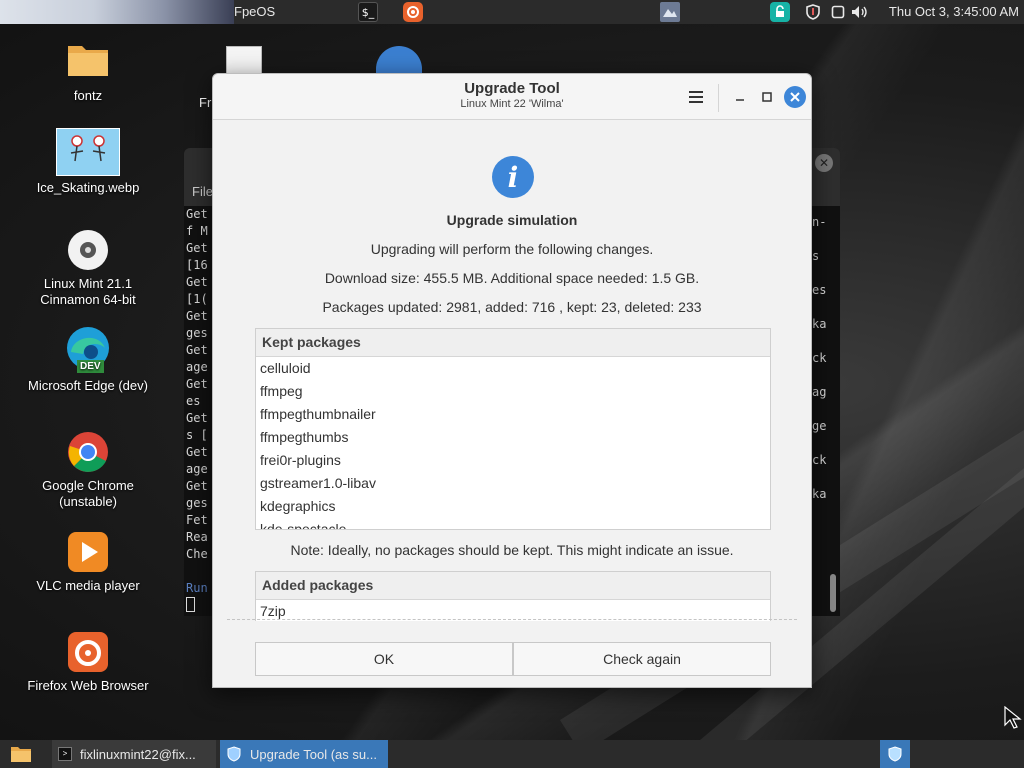  What do you see at coordinates (795, 97) in the screenshot?
I see `close-icon` at bounding box center [795, 97].